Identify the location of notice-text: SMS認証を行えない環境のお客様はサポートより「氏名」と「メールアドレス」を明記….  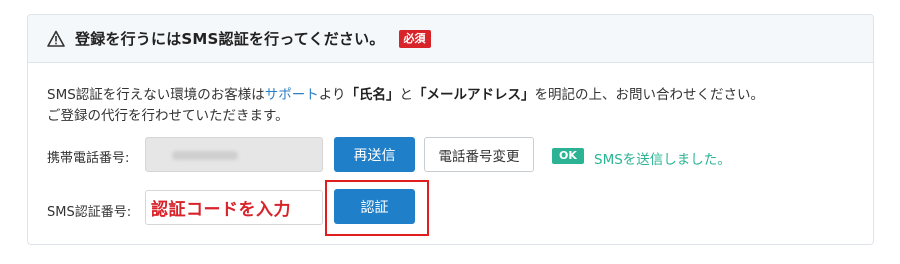
(457, 106).